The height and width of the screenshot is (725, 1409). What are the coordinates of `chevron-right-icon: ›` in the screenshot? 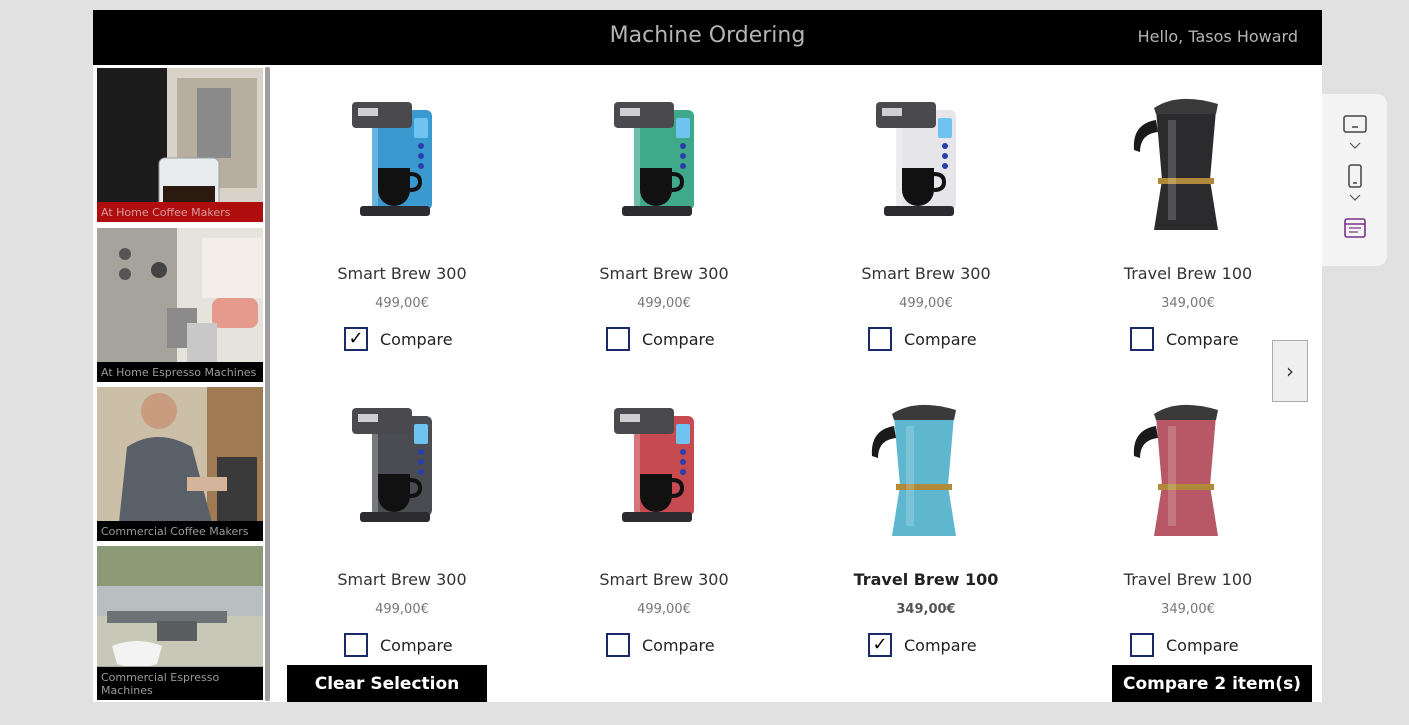 It's located at (1290, 371).